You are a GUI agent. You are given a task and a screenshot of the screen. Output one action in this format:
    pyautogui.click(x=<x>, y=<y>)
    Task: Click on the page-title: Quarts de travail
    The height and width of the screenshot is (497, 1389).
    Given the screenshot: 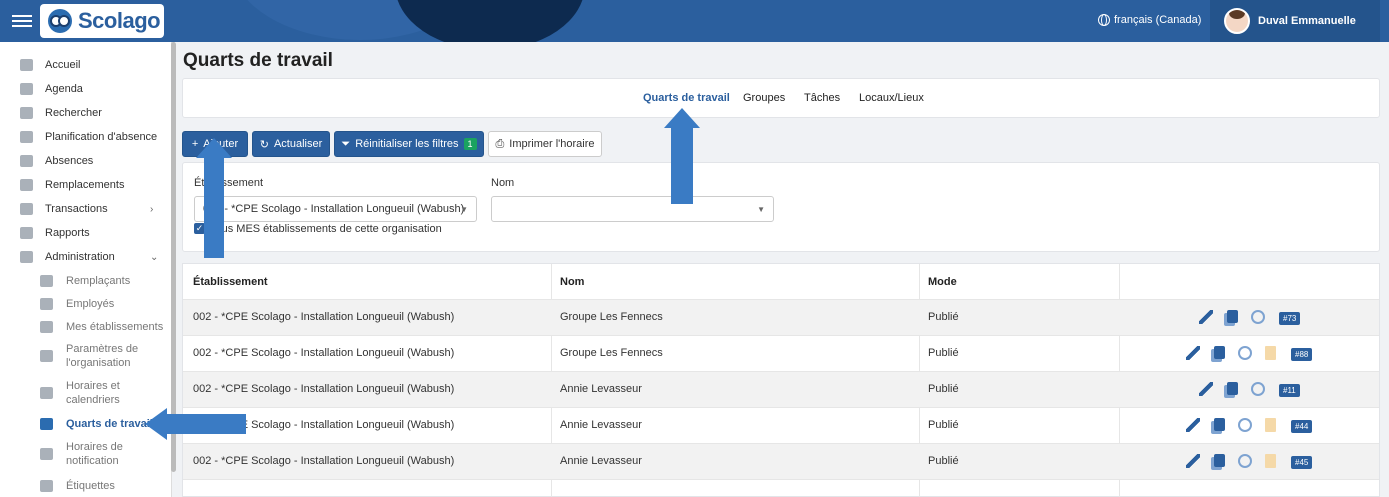 What is the action you would take?
    pyautogui.click(x=258, y=60)
    